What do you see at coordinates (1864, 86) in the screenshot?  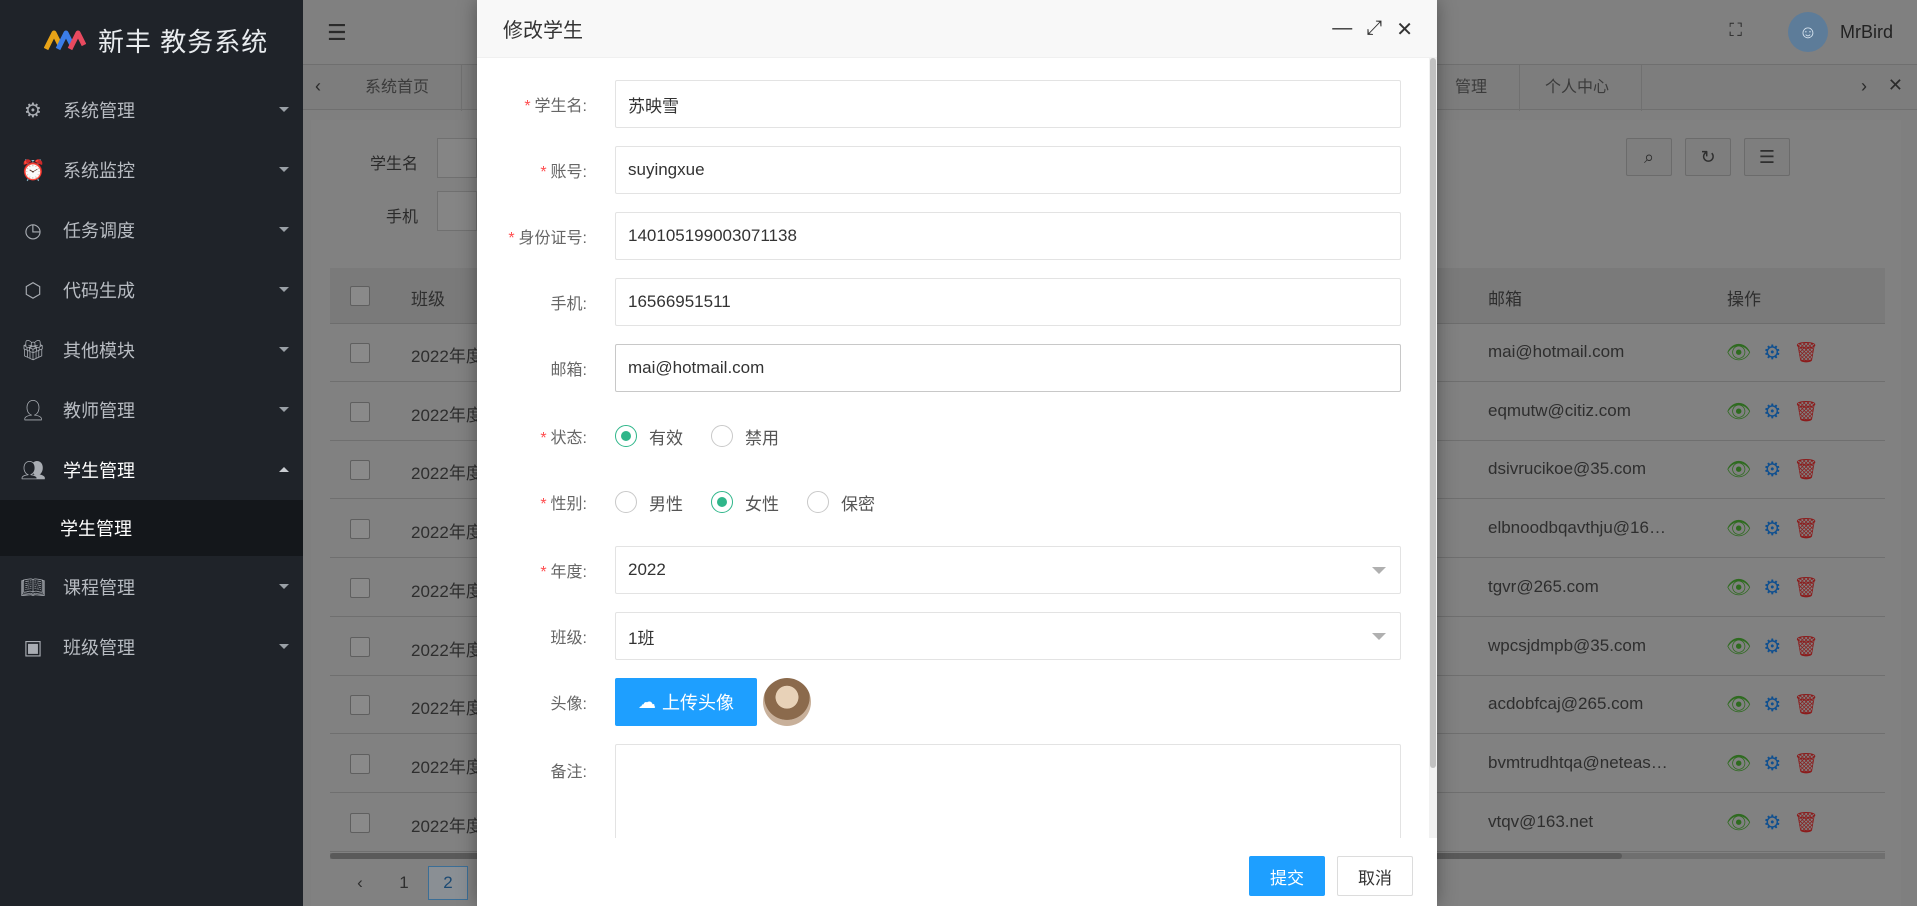 I see `tabs-next-icon: ›` at bounding box center [1864, 86].